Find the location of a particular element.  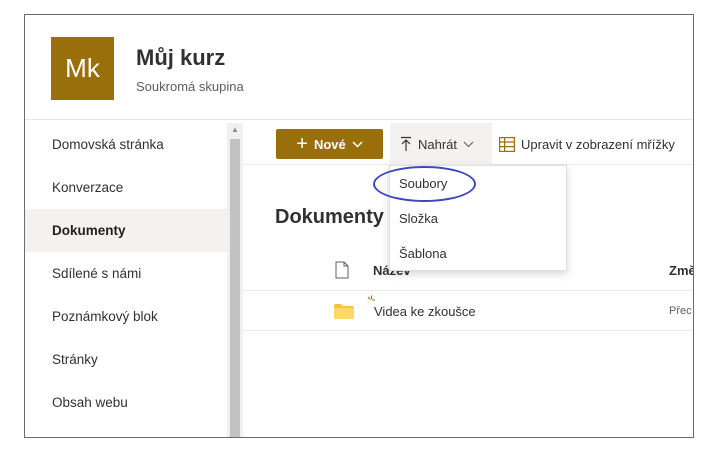

command-bar: + Nové Nahrát Upravit v zobrazení mřížky is located at coordinates (468, 144).